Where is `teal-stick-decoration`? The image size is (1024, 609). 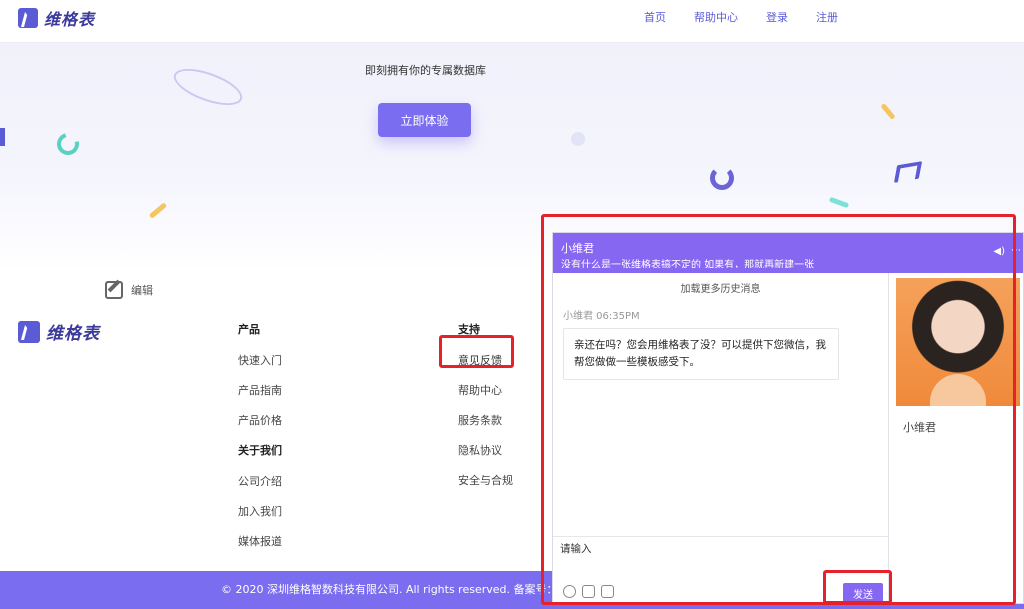 teal-stick-decoration is located at coordinates (839, 202).